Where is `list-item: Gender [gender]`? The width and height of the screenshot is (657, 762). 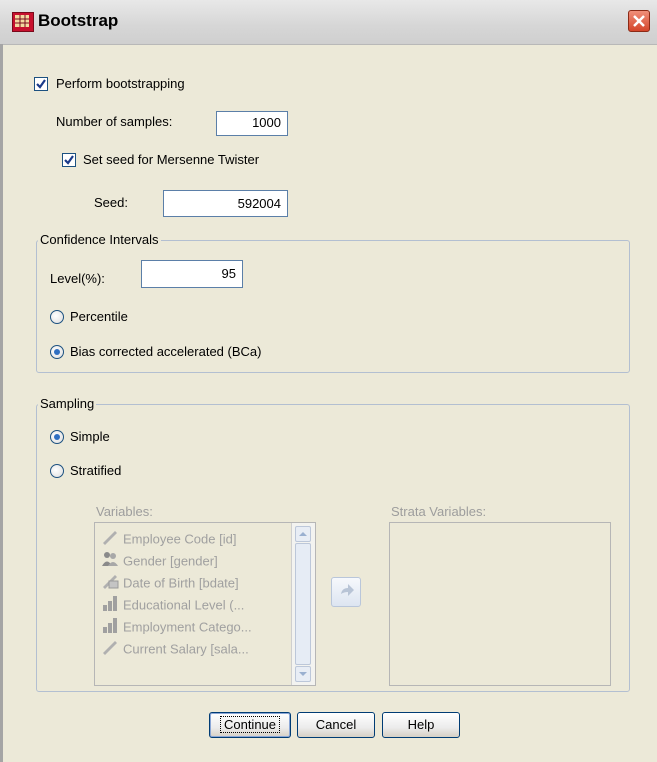
list-item: Gender [gender] is located at coordinates (159, 561).